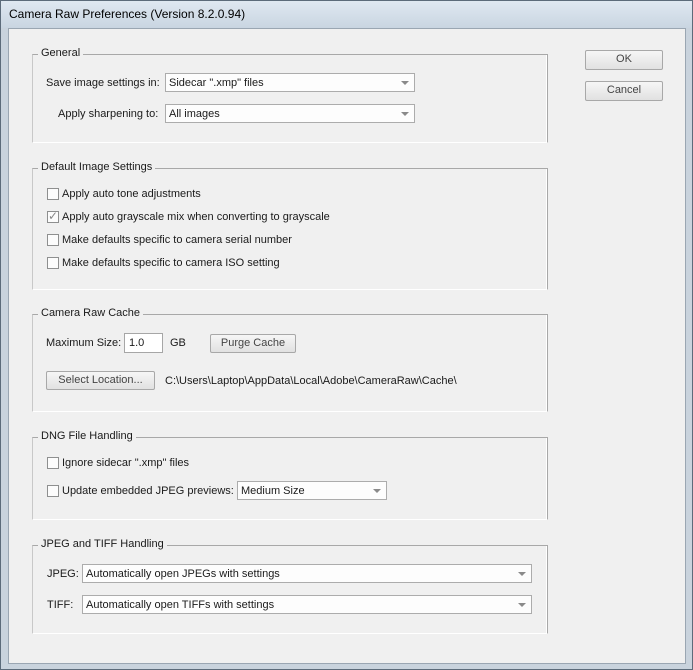 The width and height of the screenshot is (693, 670). I want to click on save-settings-label: Save image settings in:, so click(103, 83).